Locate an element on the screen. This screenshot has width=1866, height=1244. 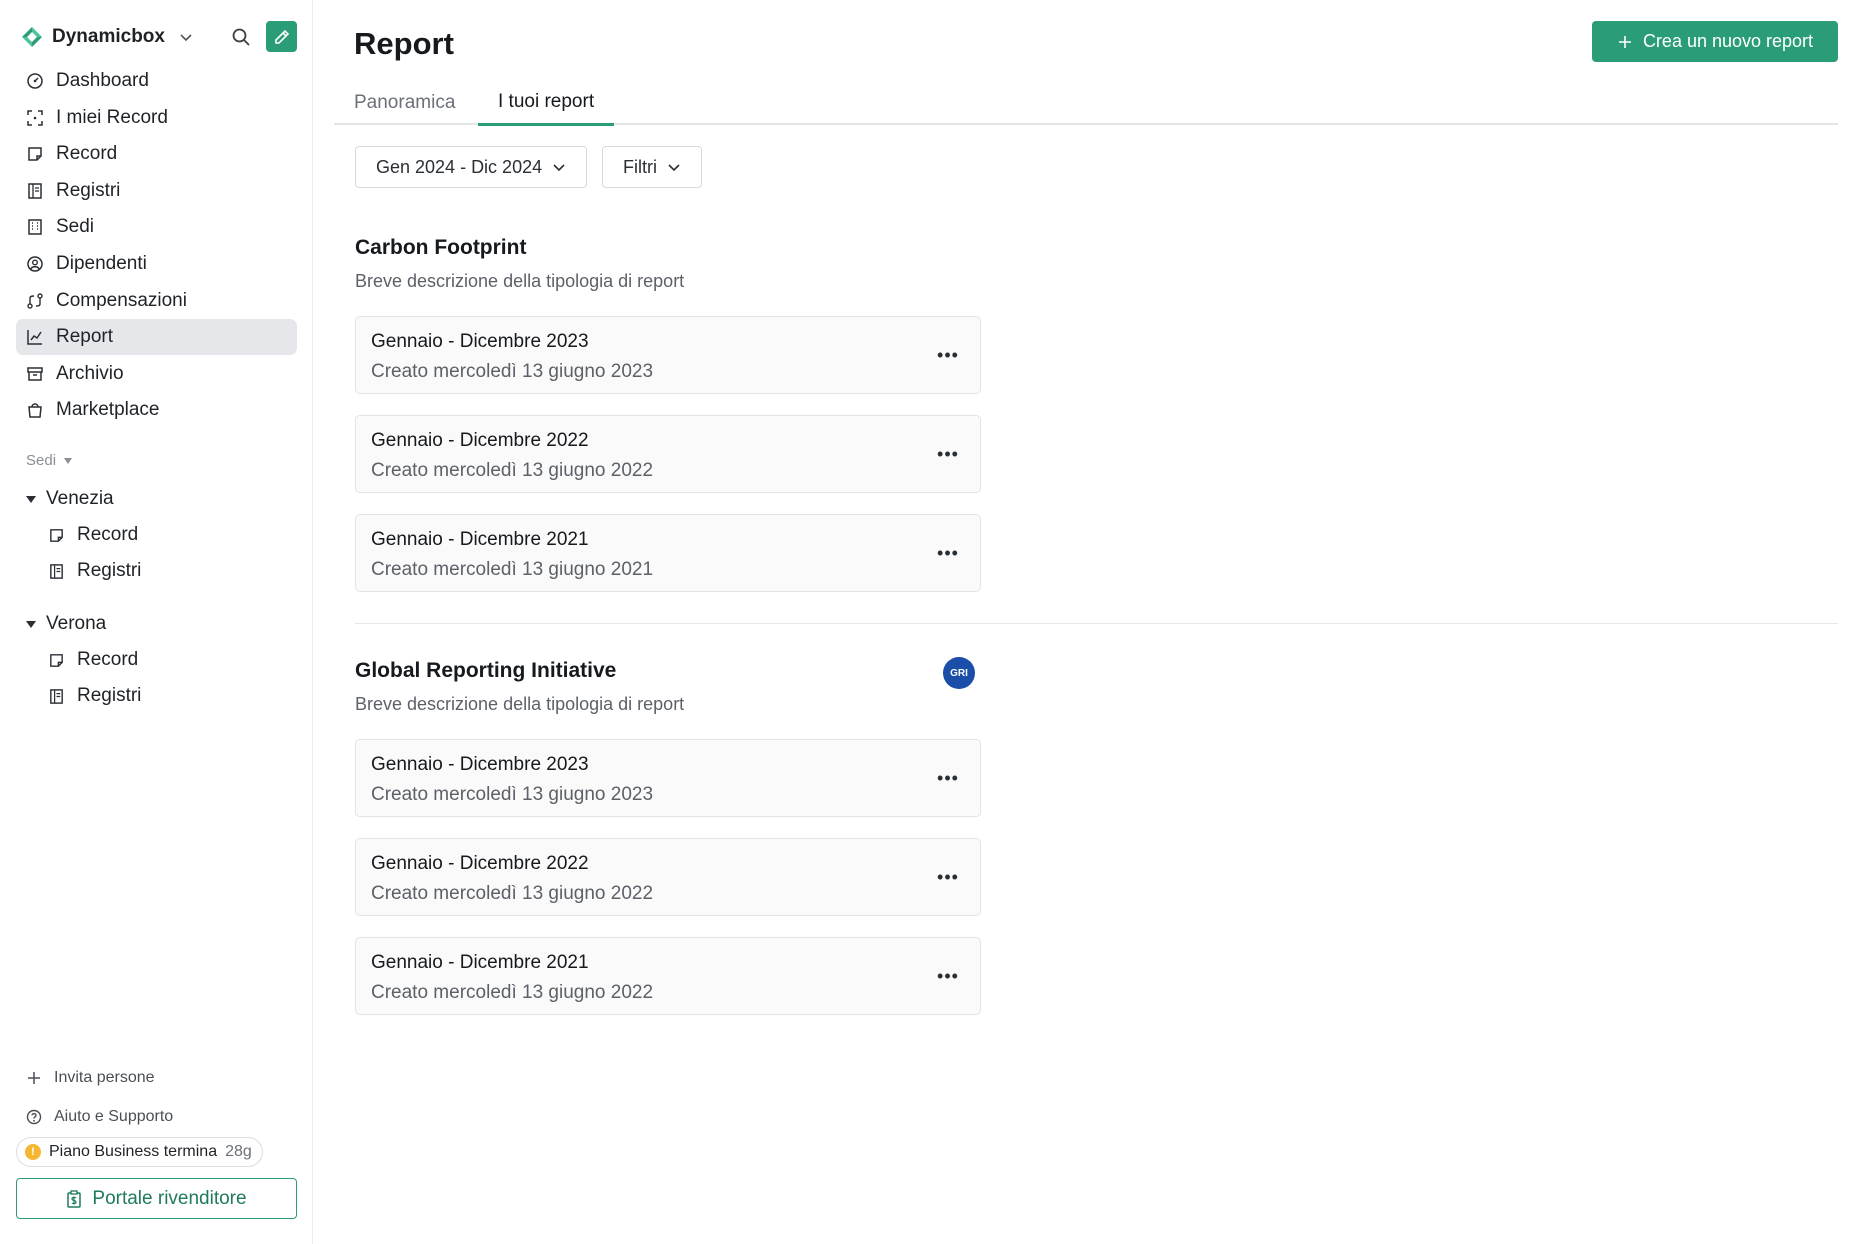
nav-item-label: I miei Record is located at coordinates (112, 117).